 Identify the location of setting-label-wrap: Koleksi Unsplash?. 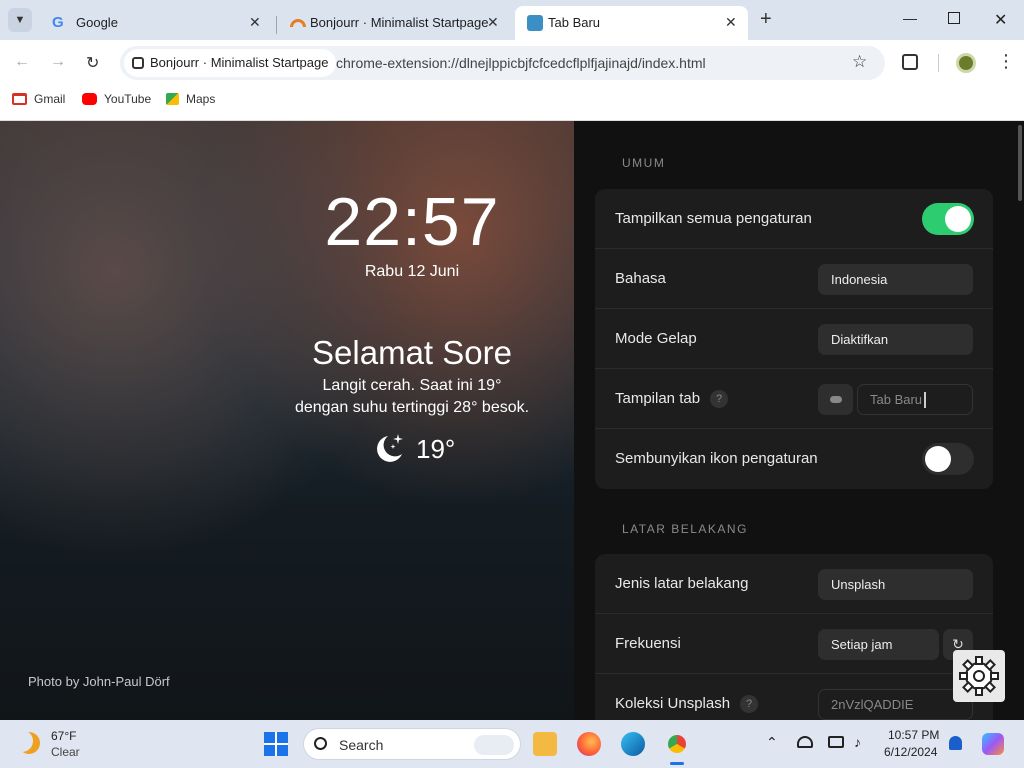
(687, 704).